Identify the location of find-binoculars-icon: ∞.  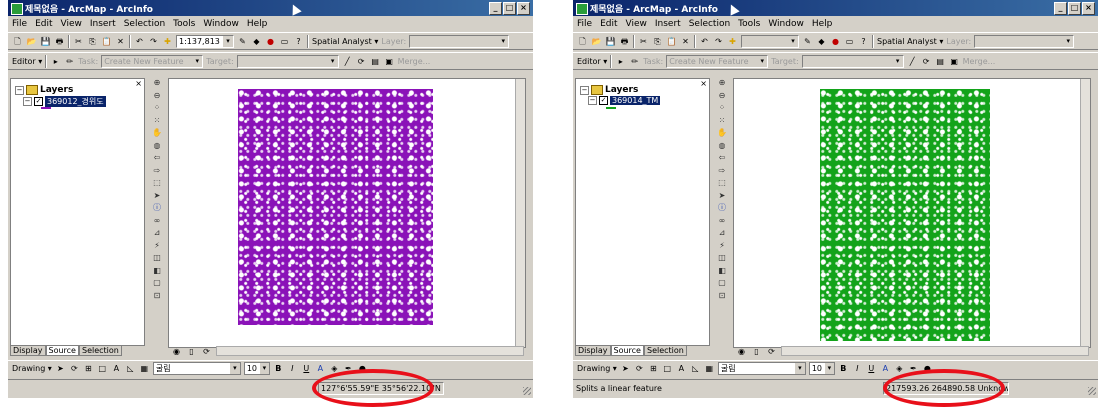
(722, 221).